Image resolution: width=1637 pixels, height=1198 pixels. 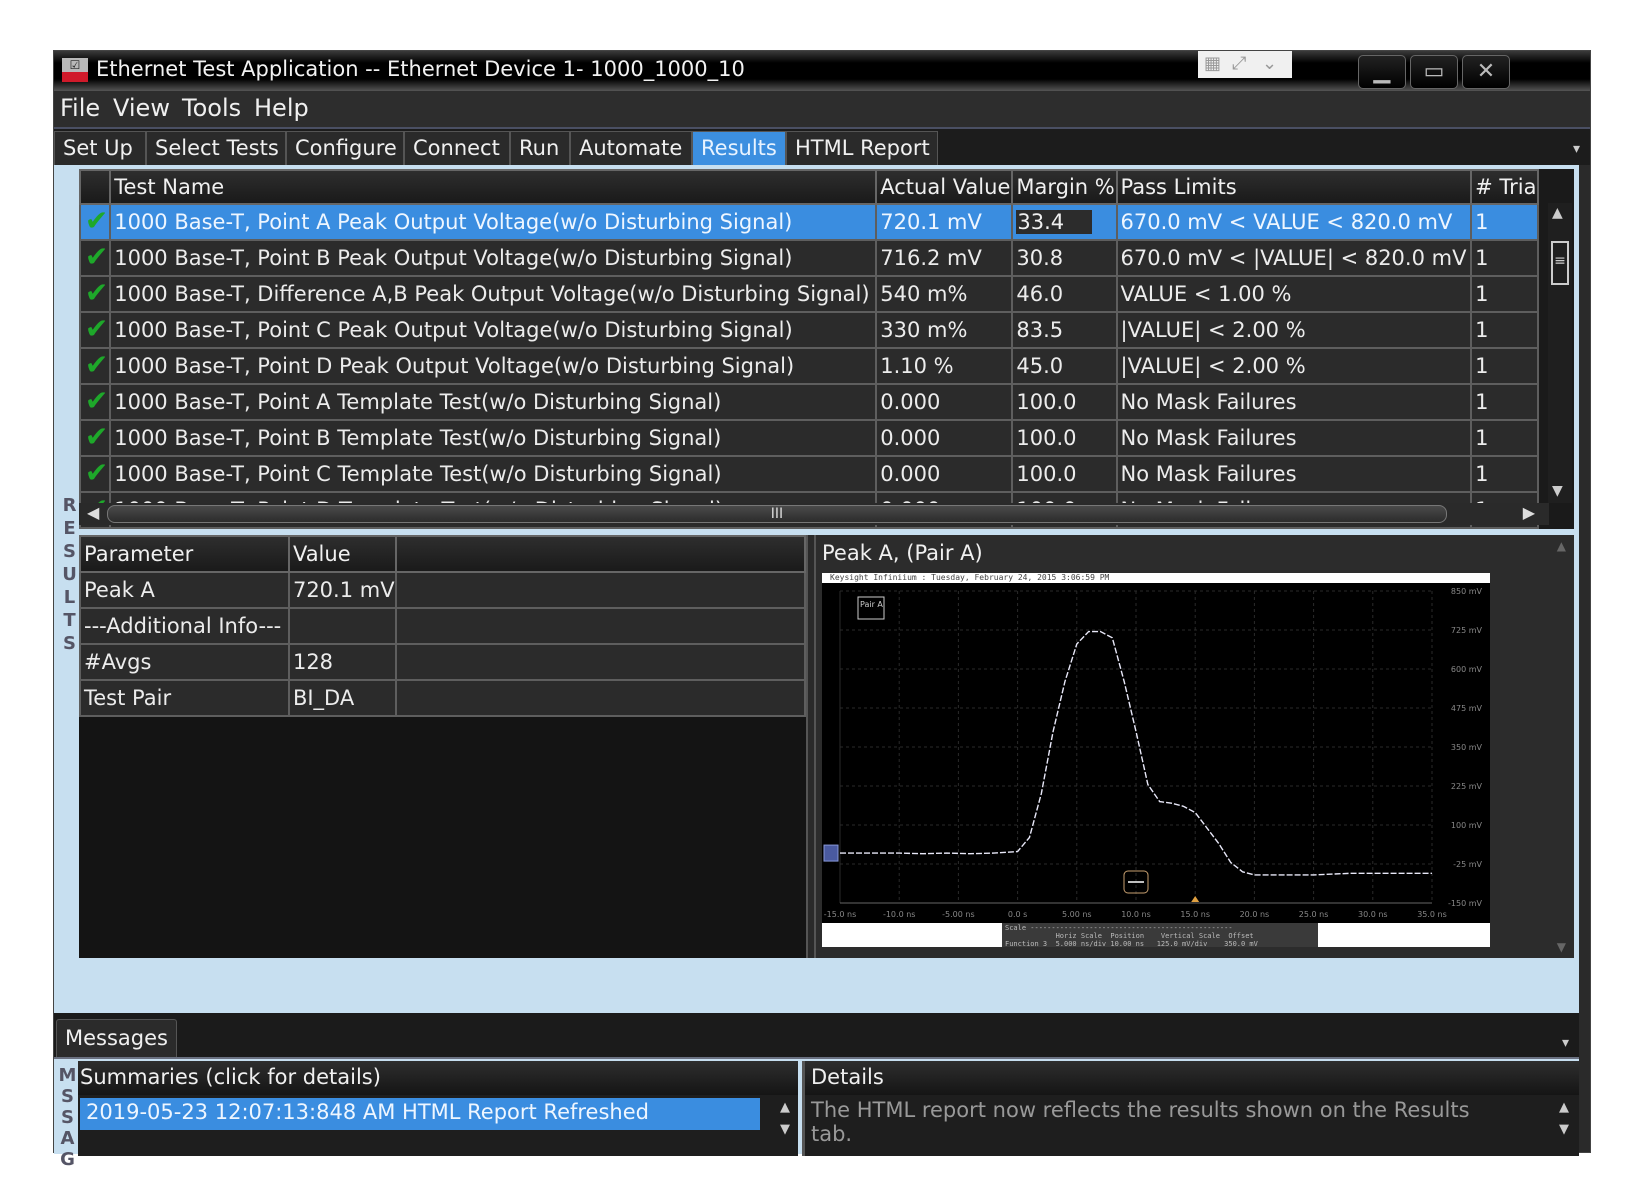 I want to click on pass-limits-cell: 670.0 mV < VALUE < 820.0 mV, so click(x=1294, y=222).